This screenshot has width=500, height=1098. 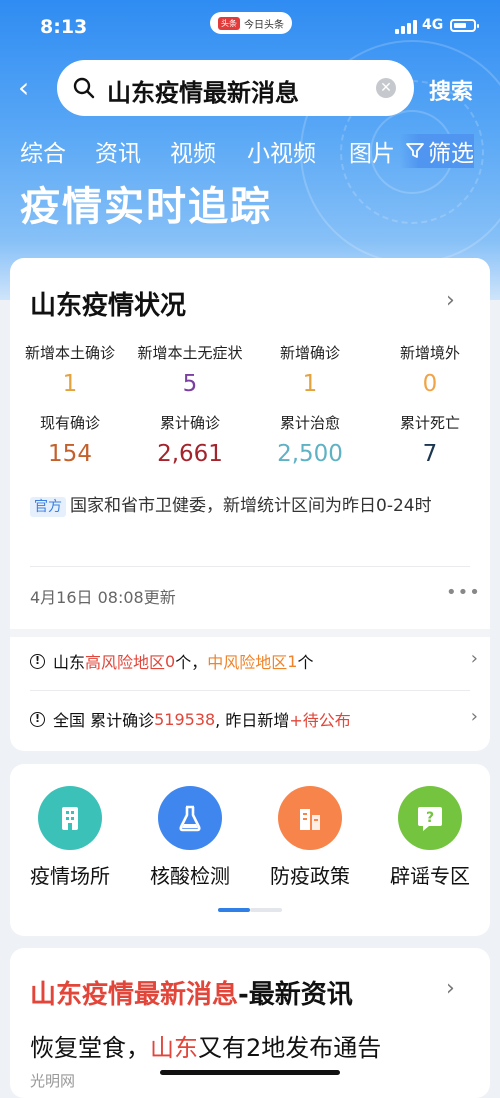 What do you see at coordinates (190, 454) in the screenshot?
I see `stat-value: 2,661` at bounding box center [190, 454].